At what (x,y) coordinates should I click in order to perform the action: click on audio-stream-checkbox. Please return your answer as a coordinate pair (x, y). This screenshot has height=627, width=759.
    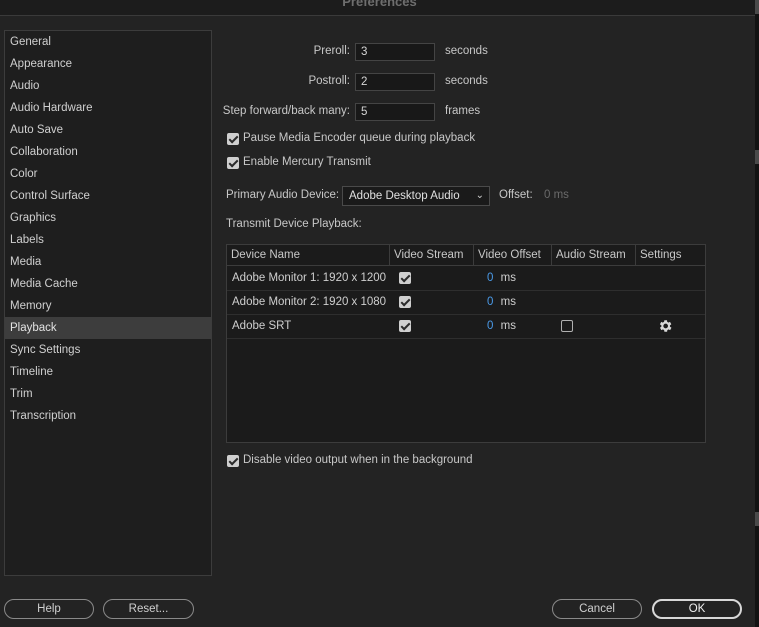
    Looking at the image, I should click on (567, 326).